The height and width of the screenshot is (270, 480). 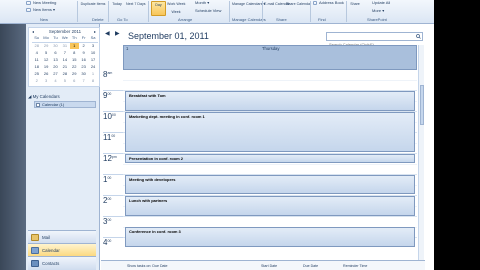 What do you see at coordinates (310, 266) in the screenshot?
I see `tasks-due-date-header: Due Date` at bounding box center [310, 266].